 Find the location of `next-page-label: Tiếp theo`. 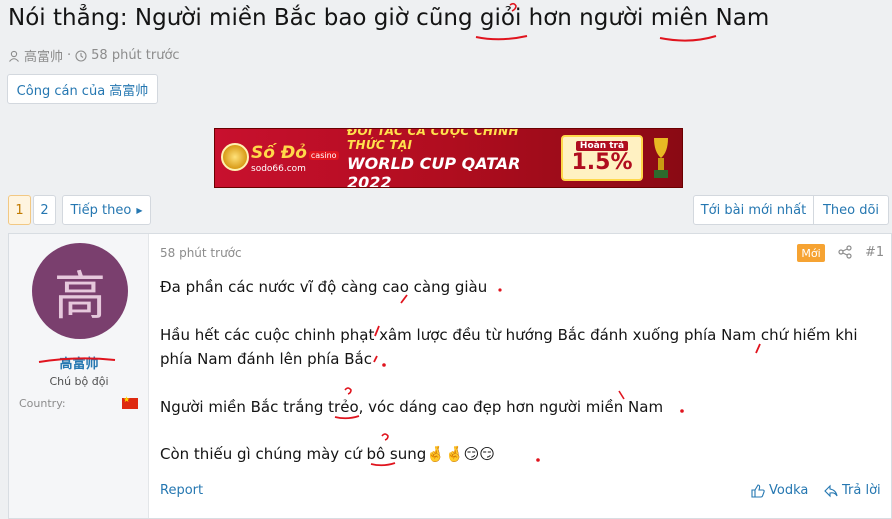

next-page-label: Tiếp theo is located at coordinates (101, 210).